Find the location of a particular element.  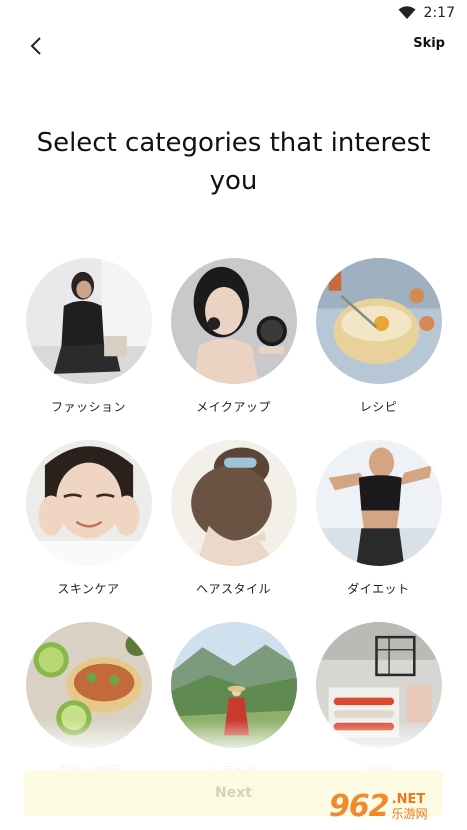

watermark-logo: 962 .NET 乐游网 is located at coordinates (395, 806).